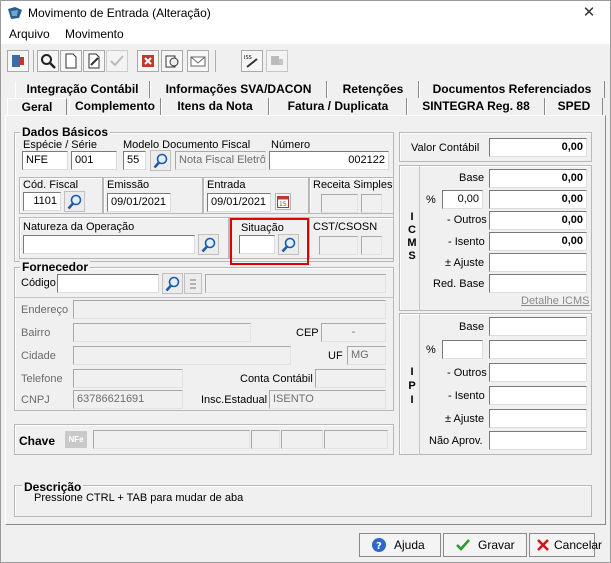 This screenshot has width=611, height=563. Describe the element at coordinates (128, 185) in the screenshot. I see `emissao-label: Emissão` at that location.